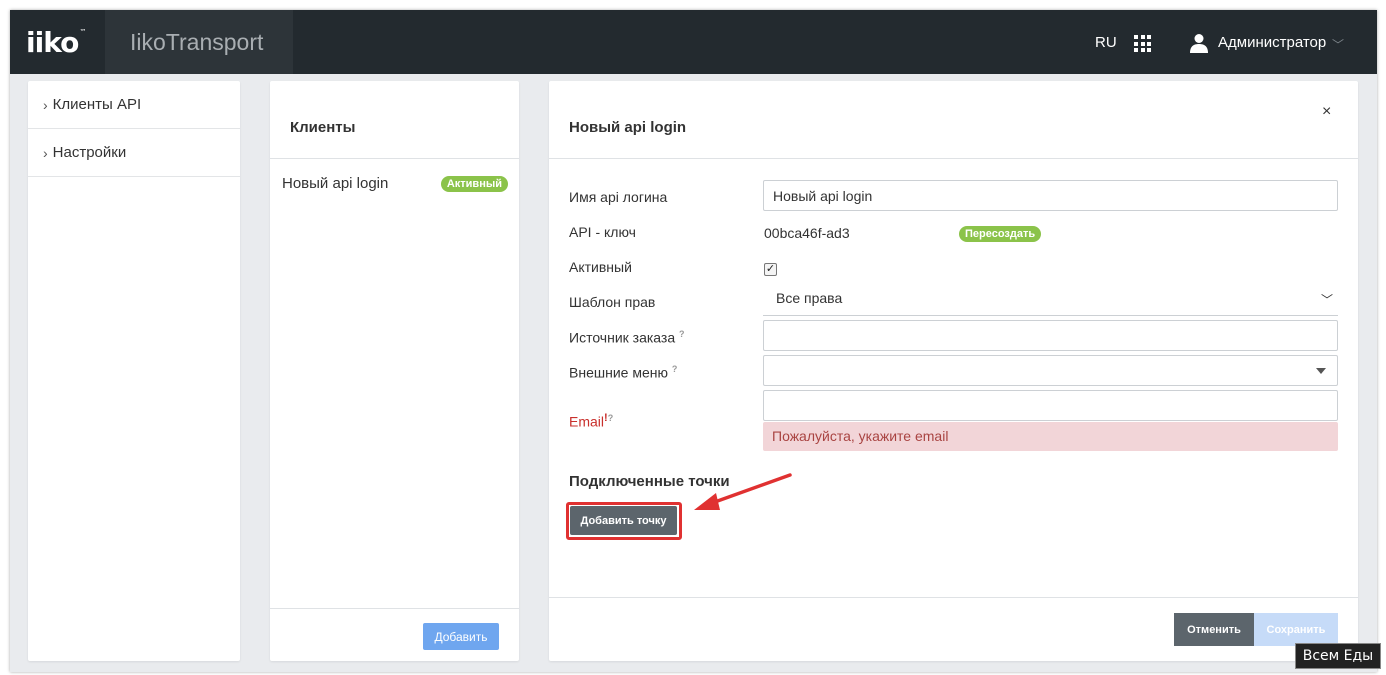 The width and height of the screenshot is (1386, 675). Describe the element at coordinates (587, 421) in the screenshot. I see `email-label-text: Email` at that location.